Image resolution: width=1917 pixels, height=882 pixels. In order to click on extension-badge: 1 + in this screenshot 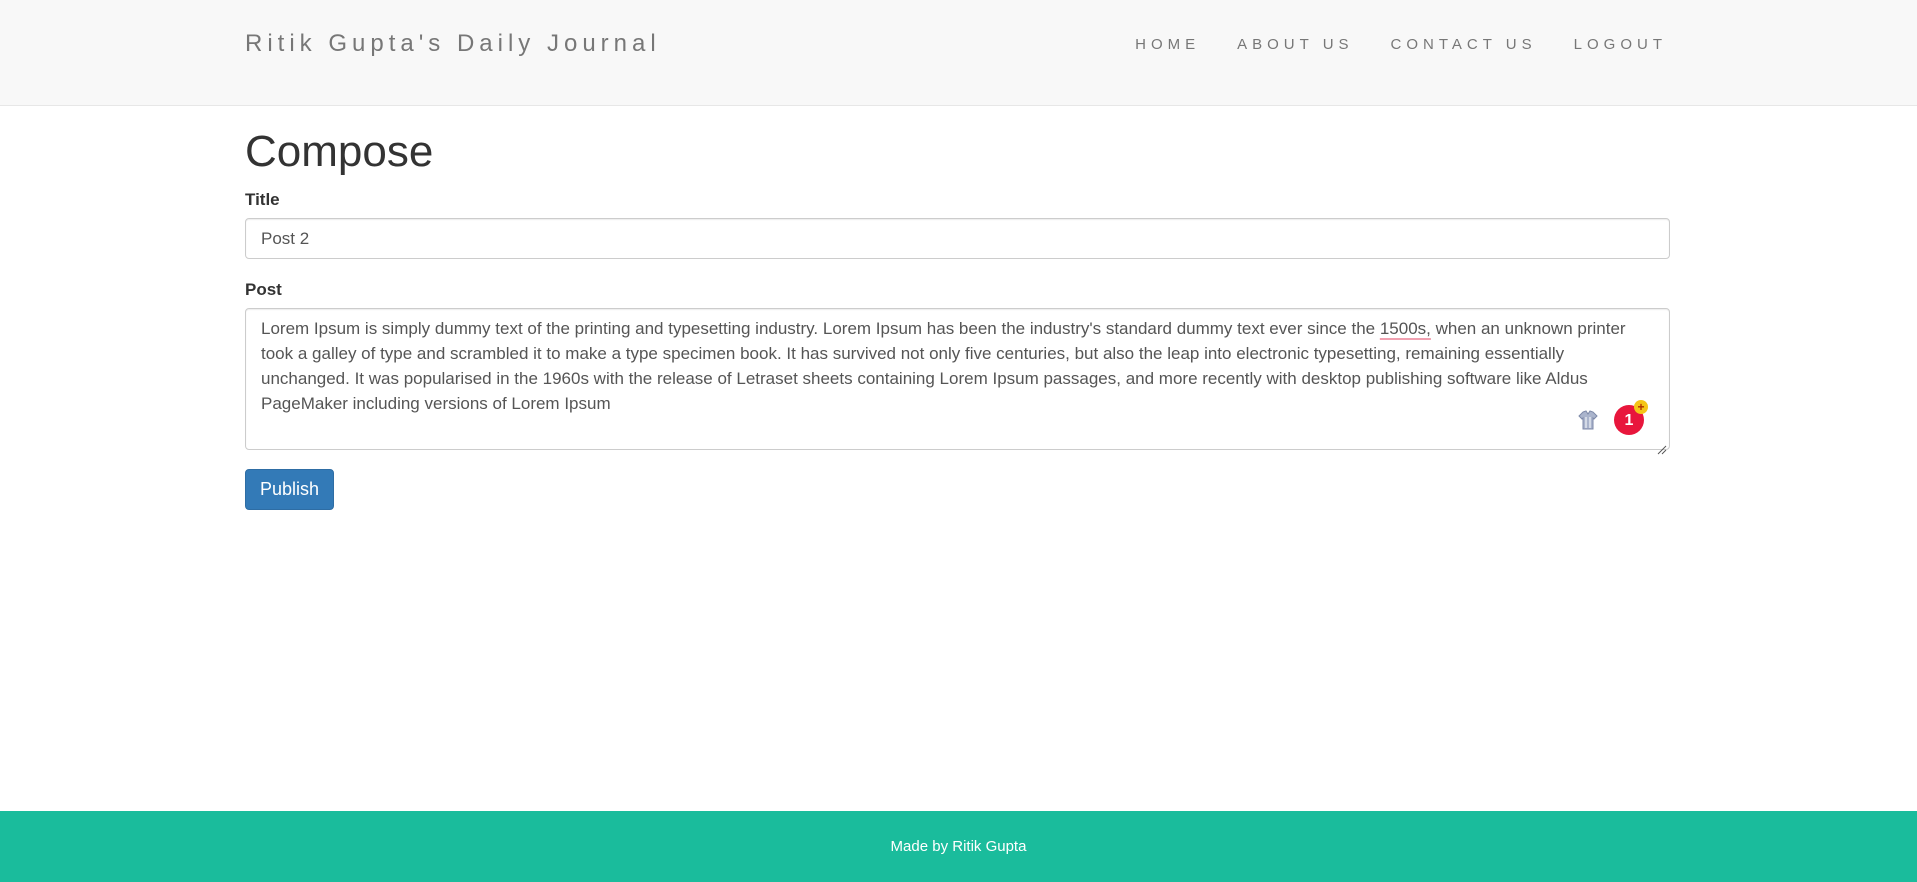, I will do `click(1631, 418)`.